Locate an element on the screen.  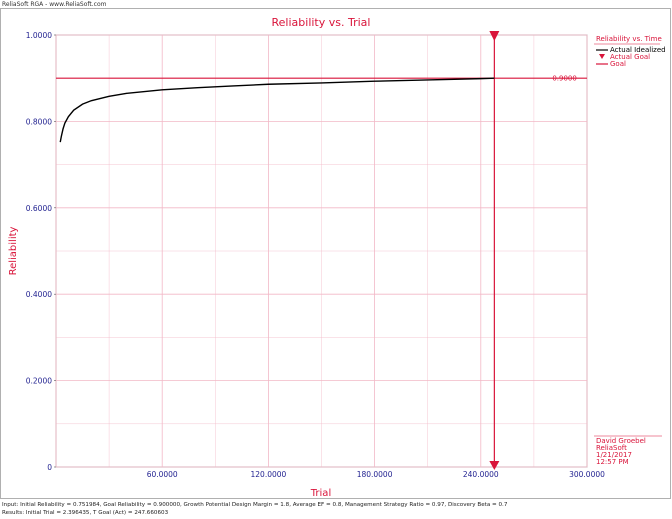
y-tick-label: 1.0000 is located at coordinates (39, 35).